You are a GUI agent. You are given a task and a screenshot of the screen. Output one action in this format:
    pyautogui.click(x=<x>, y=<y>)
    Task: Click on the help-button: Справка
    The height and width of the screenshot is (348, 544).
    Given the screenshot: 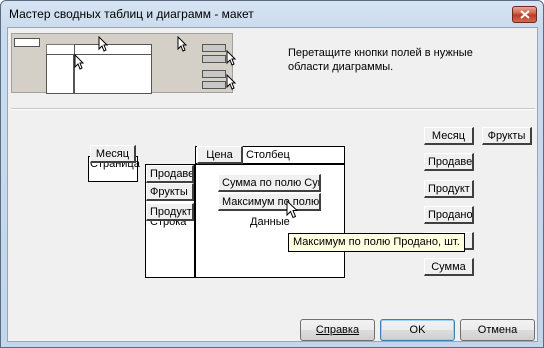 What is the action you would take?
    pyautogui.click(x=337, y=330)
    